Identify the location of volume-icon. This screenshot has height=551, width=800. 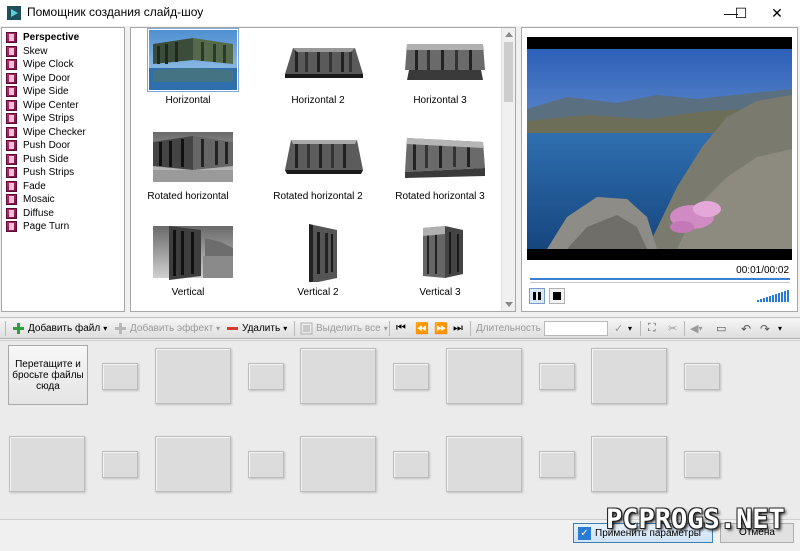
(773, 296).